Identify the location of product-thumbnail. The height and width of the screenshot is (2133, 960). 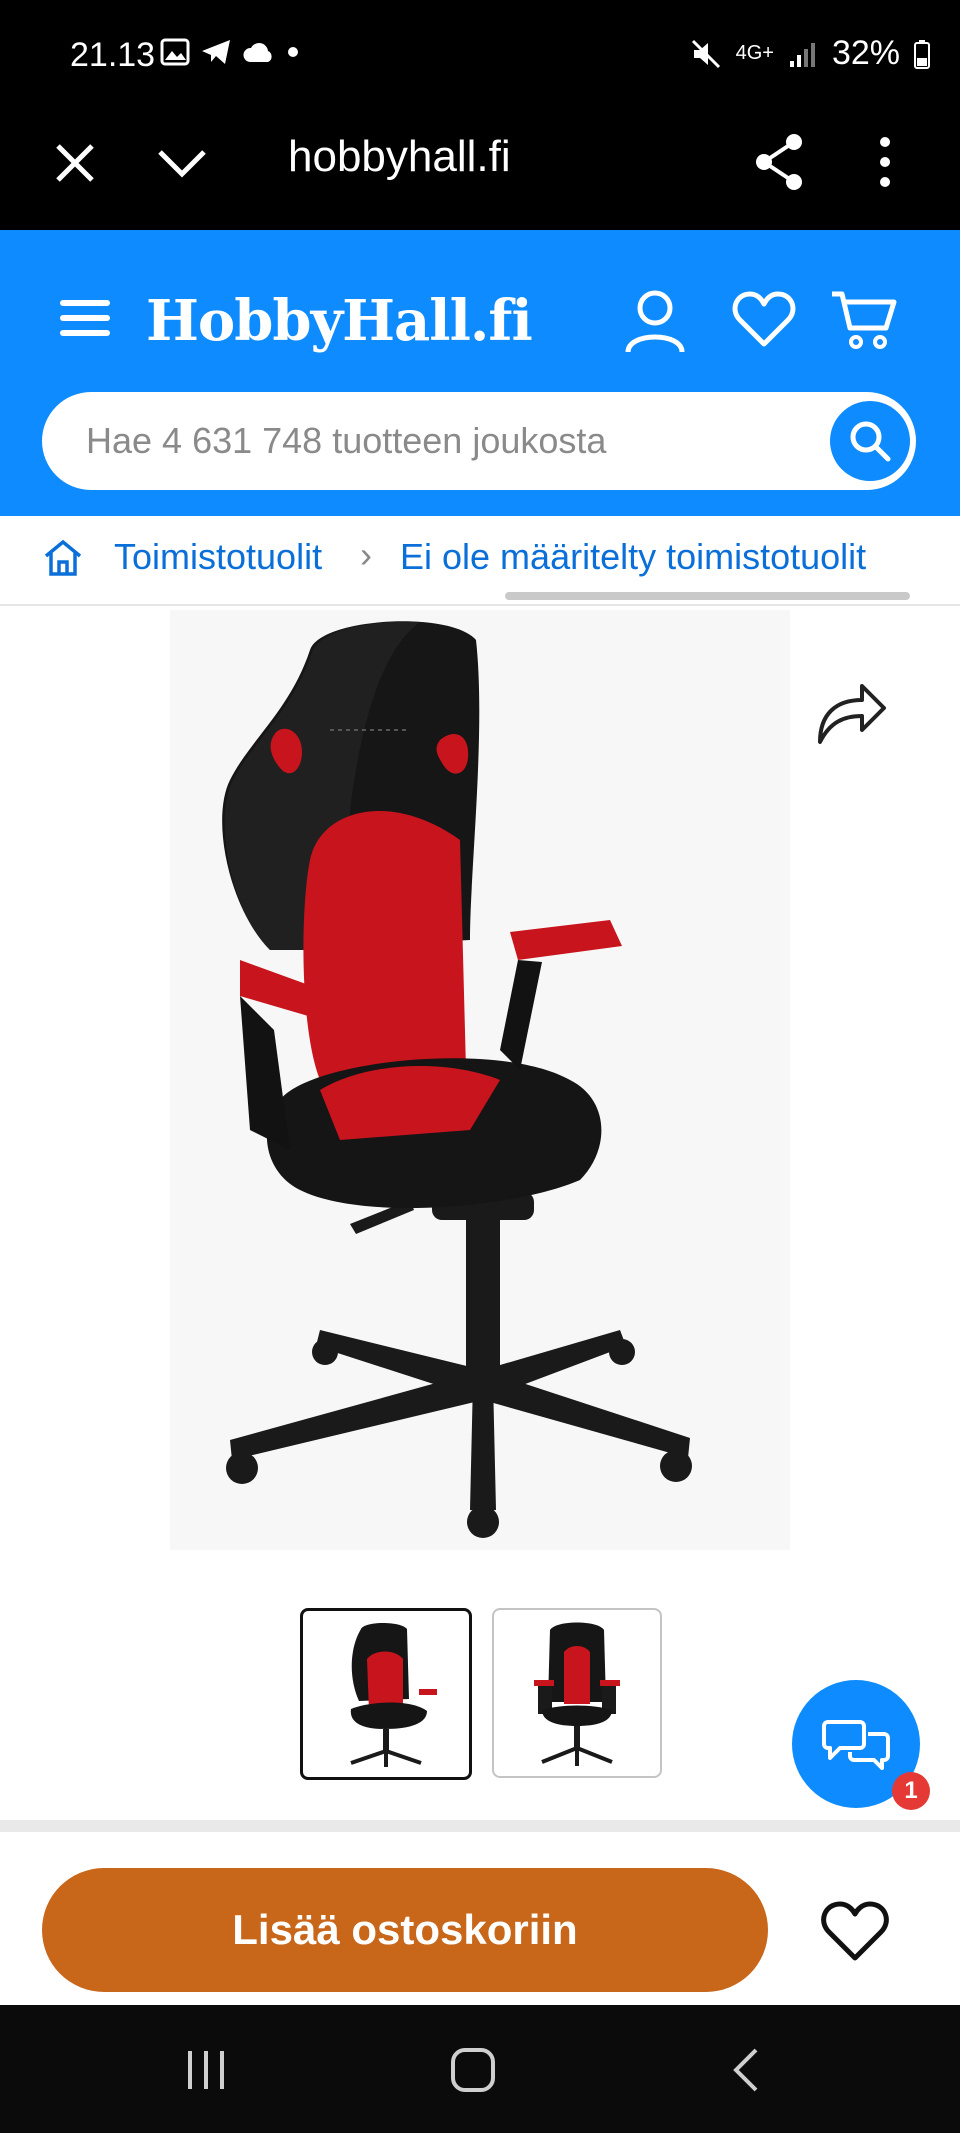
(577, 1693).